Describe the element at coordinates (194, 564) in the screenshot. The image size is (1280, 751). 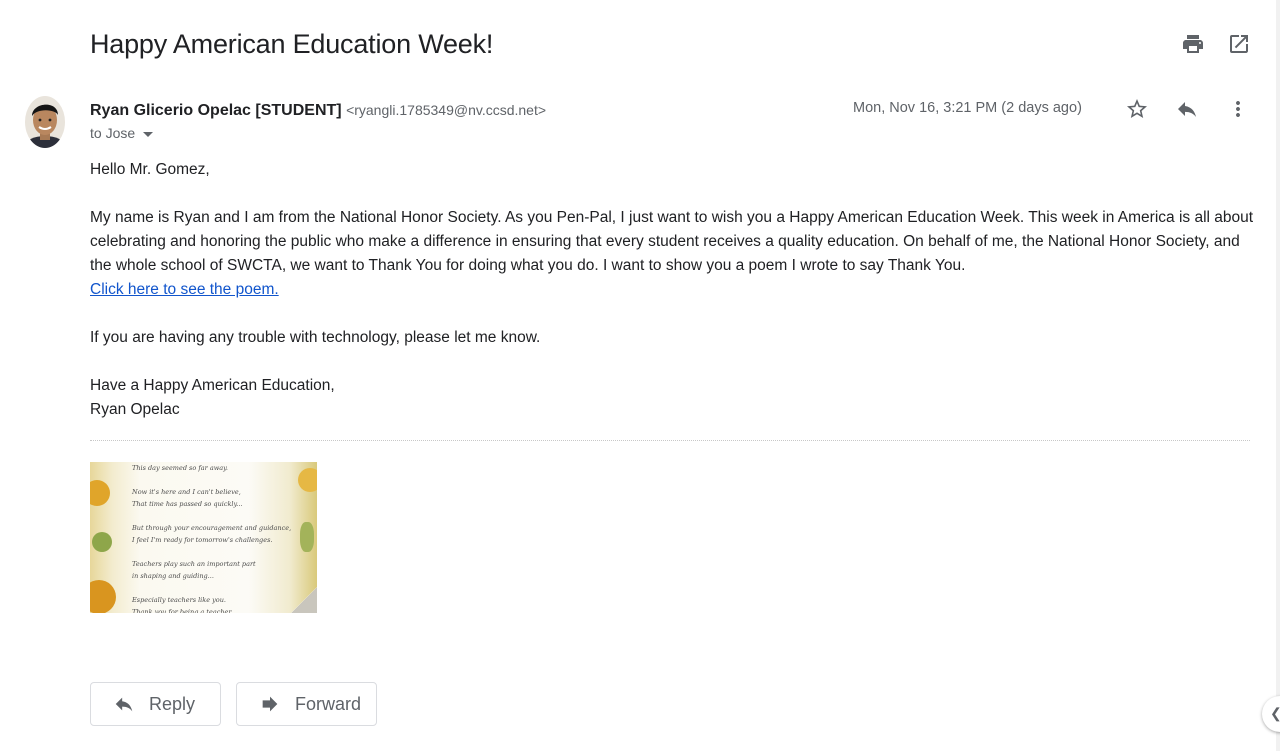
I see `poem-line: Teachers play such an important part` at that location.